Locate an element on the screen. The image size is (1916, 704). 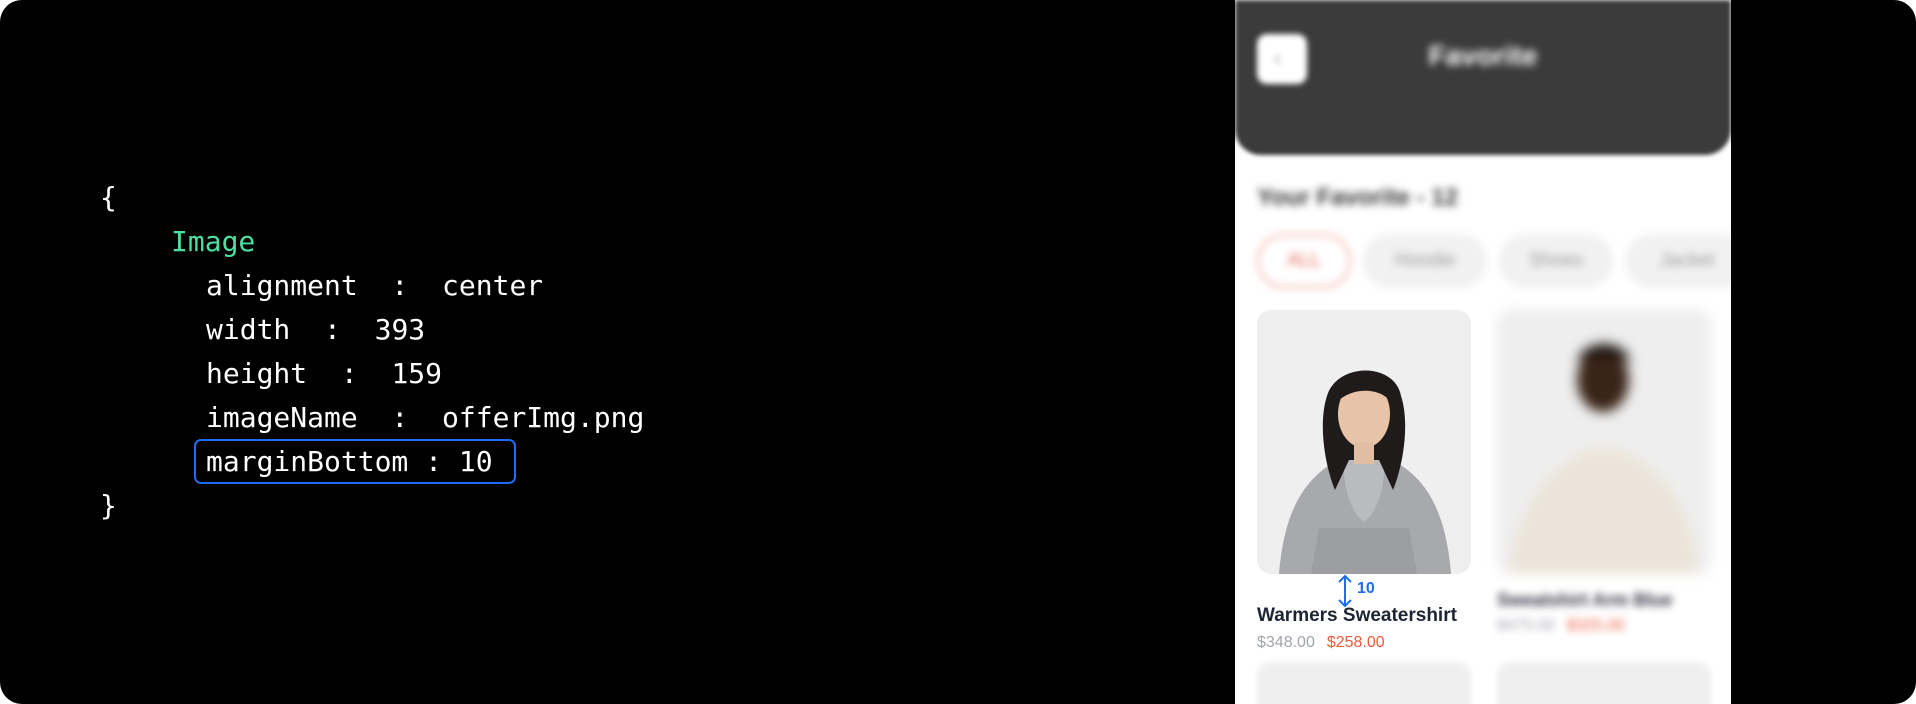
sale-price: $258.00 is located at coordinates (1355, 642).